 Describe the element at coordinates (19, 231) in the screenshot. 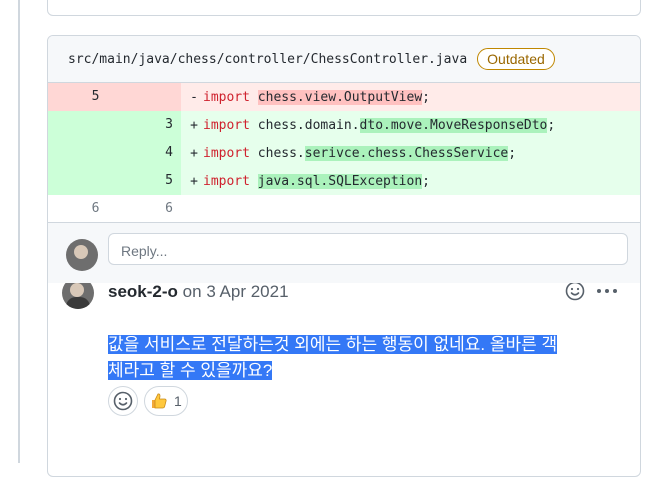

I see `timeline-rail` at that location.